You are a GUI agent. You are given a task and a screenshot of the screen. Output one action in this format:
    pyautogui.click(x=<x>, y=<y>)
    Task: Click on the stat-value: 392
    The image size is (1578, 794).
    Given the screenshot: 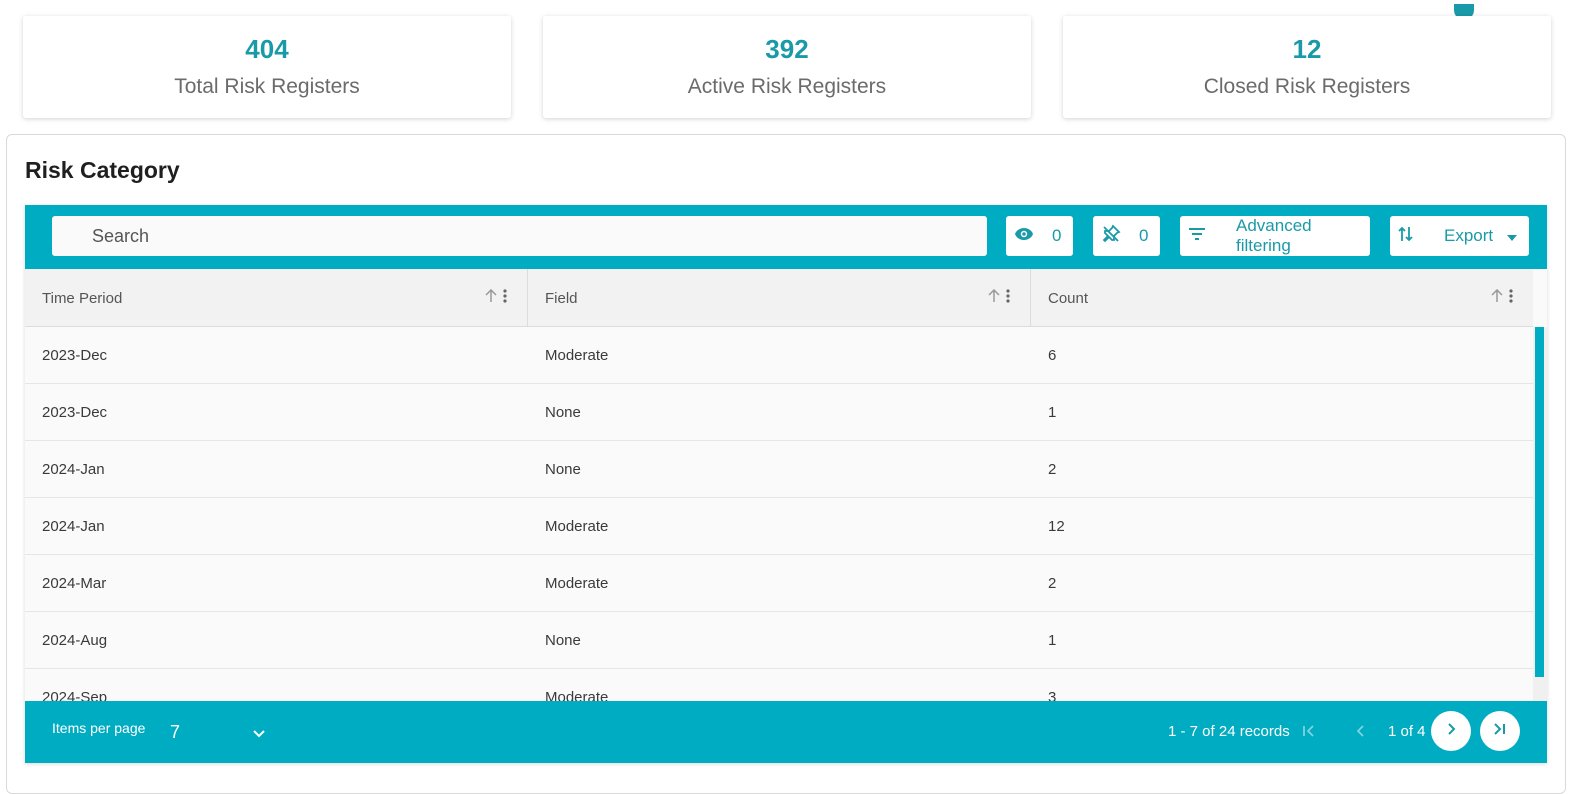 What is the action you would take?
    pyautogui.click(x=787, y=49)
    